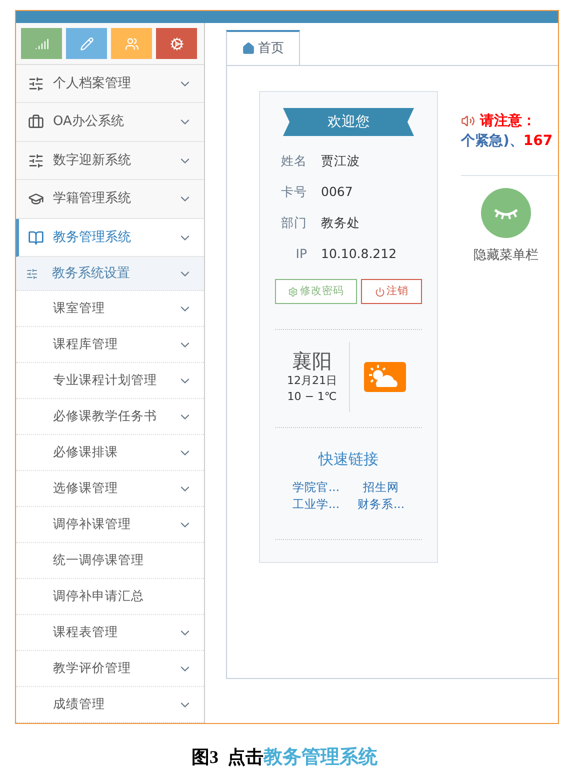 This screenshot has width=569, height=771. What do you see at coordinates (110, 238) in the screenshot?
I see `menu-item: 教务管理系统` at bounding box center [110, 238].